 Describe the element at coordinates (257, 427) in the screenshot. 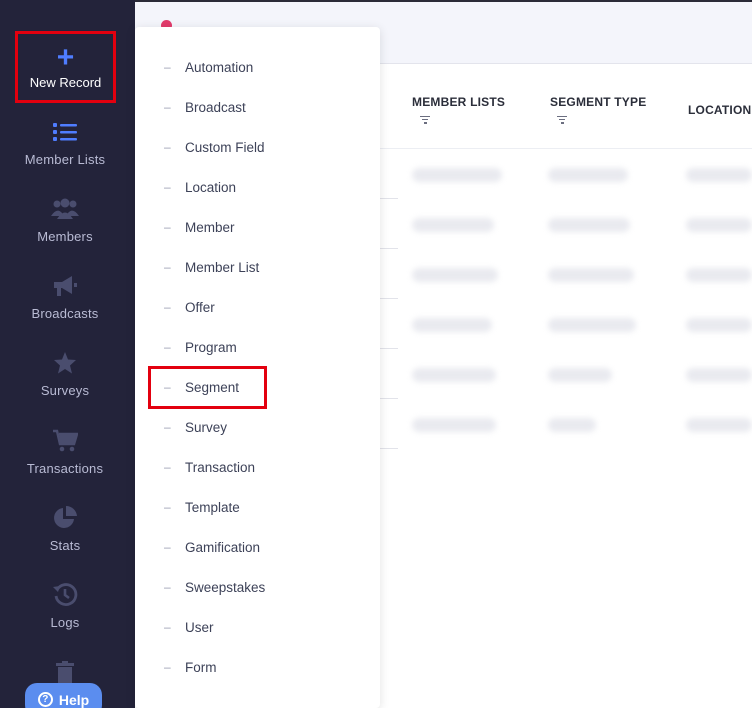

I see `menu-item-survey: – Survey` at that location.